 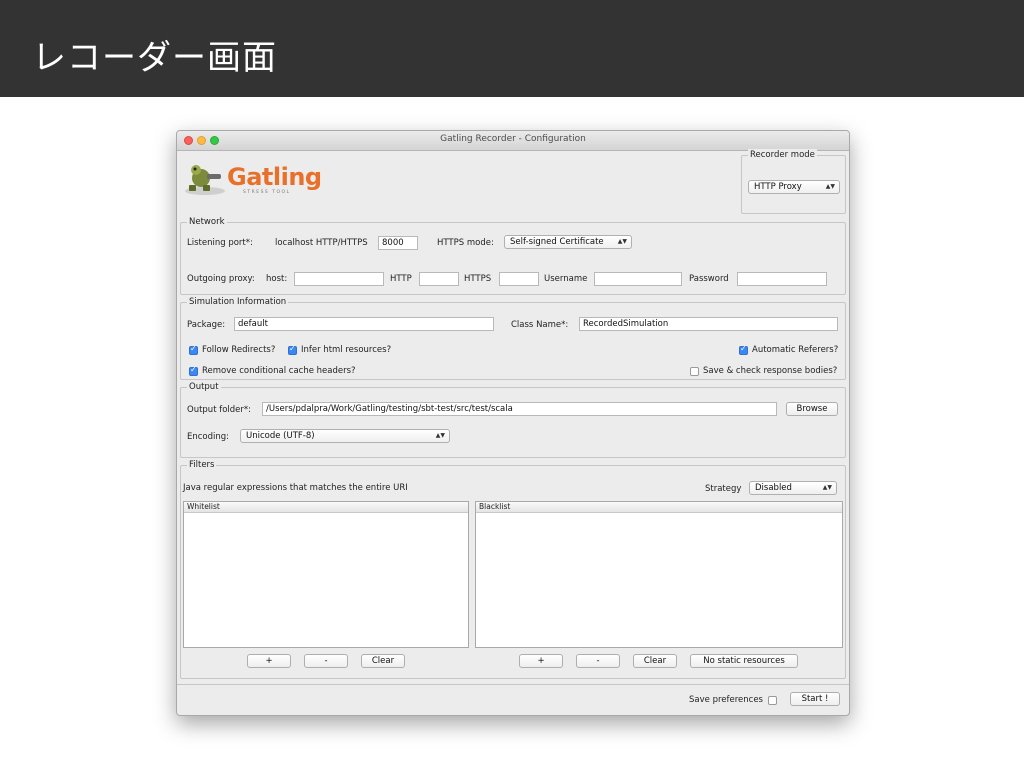 What do you see at coordinates (540, 325) in the screenshot?
I see `class-name-label: Class Name*:` at bounding box center [540, 325].